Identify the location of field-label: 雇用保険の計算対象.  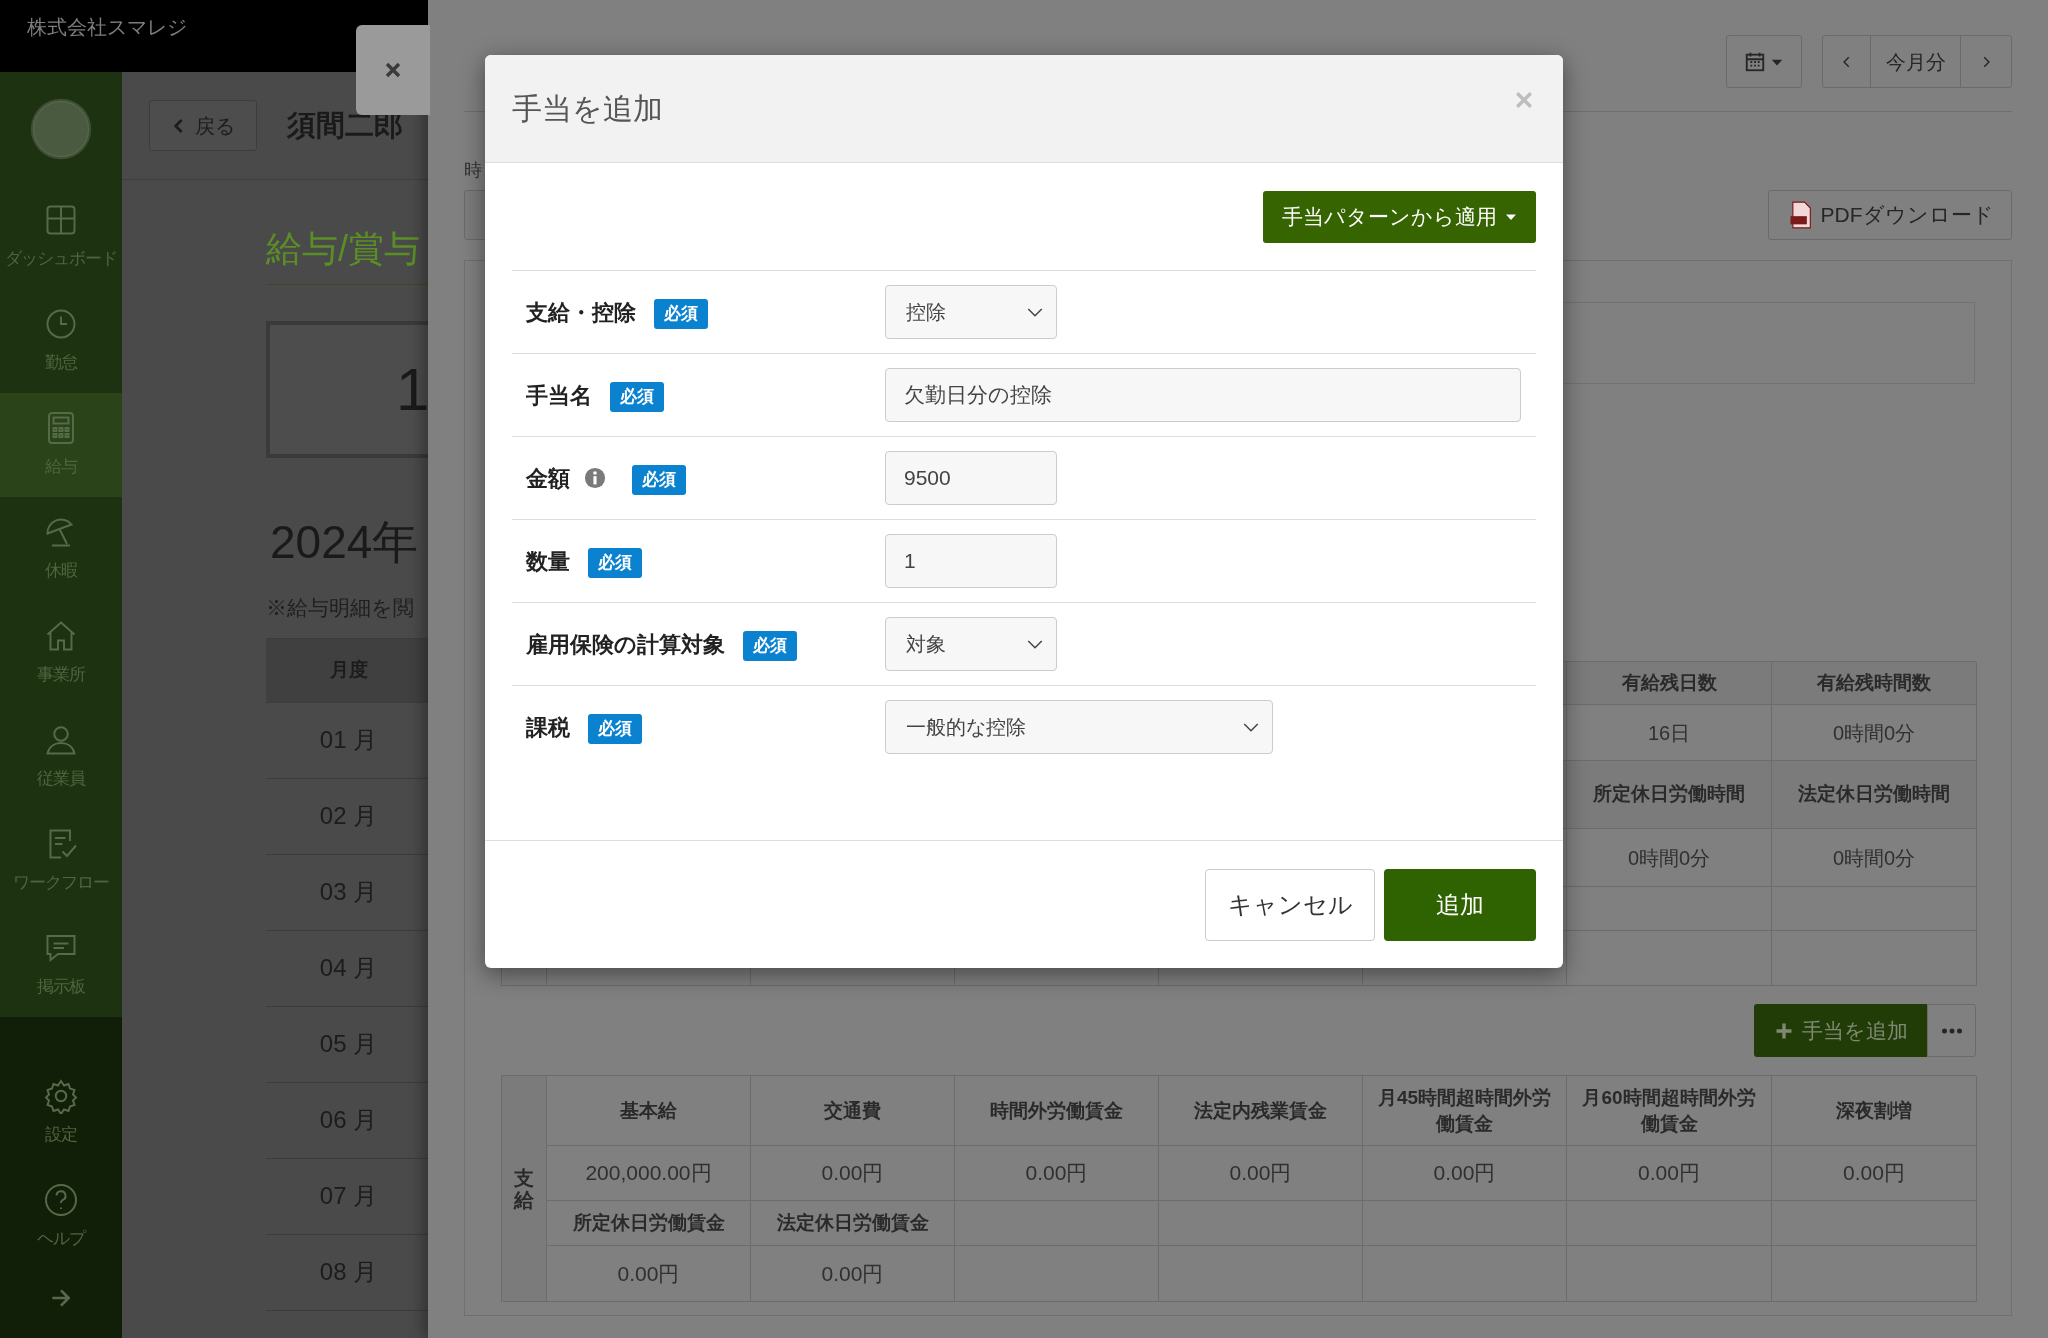
(625, 644).